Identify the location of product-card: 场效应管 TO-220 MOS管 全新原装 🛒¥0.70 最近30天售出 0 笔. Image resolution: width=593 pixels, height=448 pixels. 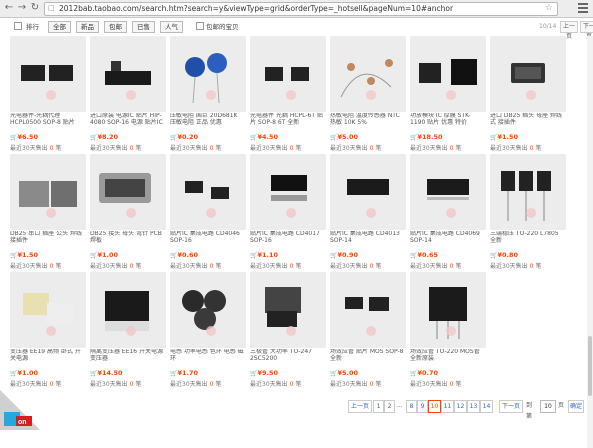
(448, 331).